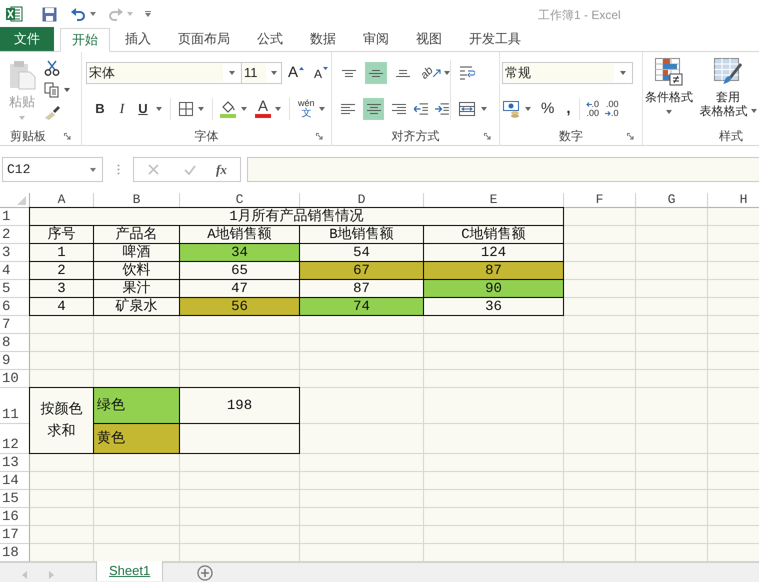  Describe the element at coordinates (22, 75) in the screenshot. I see `clipboard-icon` at that location.